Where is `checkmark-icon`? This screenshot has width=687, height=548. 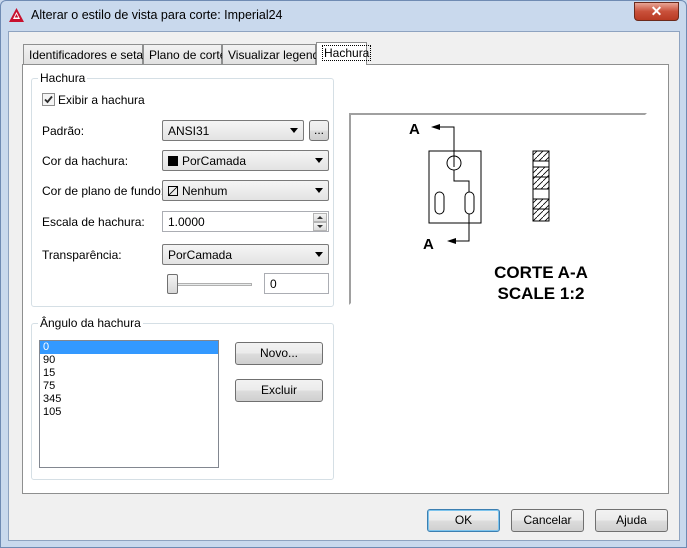 checkmark-icon is located at coordinates (48, 99).